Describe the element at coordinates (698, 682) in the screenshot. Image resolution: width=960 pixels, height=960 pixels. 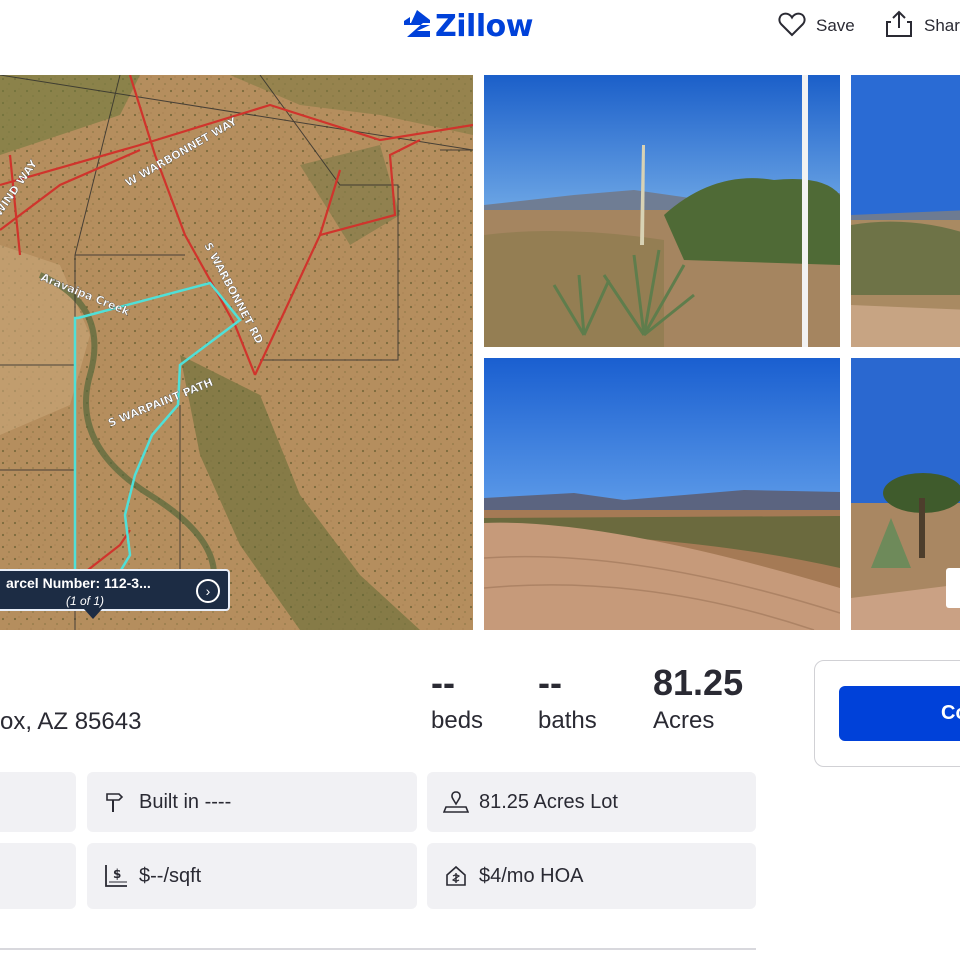
I see `acres-value: 81.25` at that location.